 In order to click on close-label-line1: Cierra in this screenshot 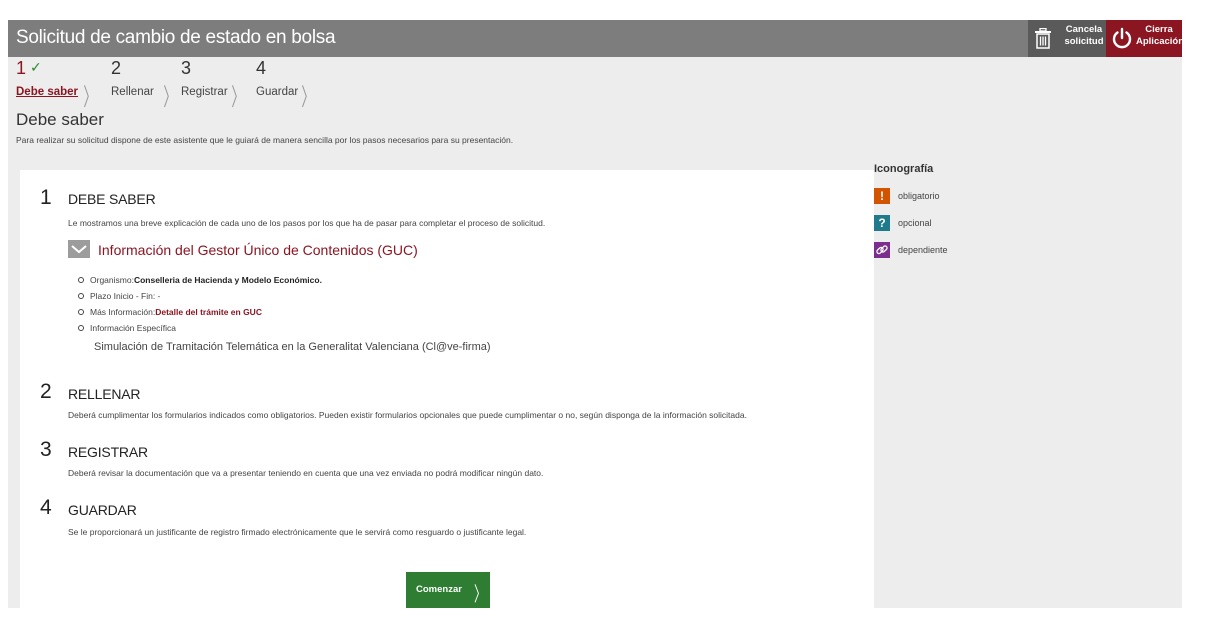, I will do `click(1159, 29)`.